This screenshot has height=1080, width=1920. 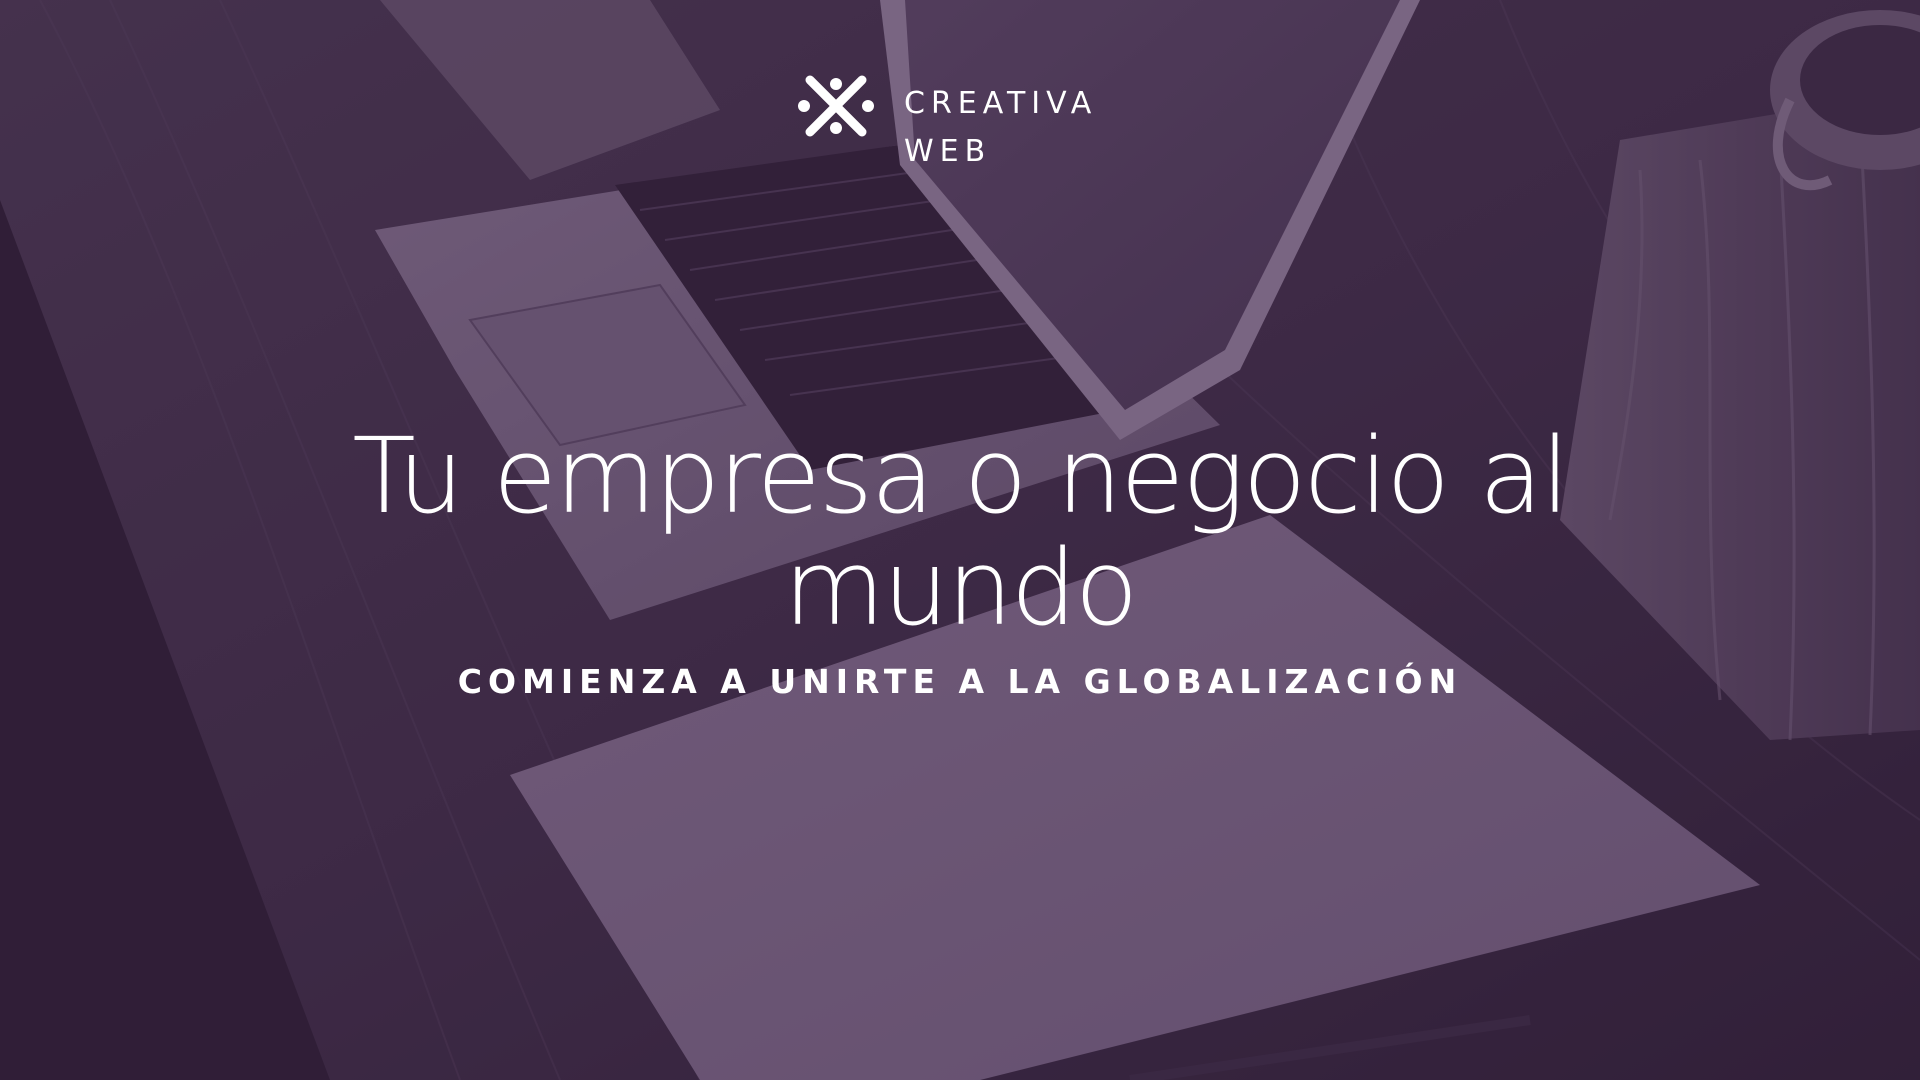 What do you see at coordinates (1001, 103) in the screenshot?
I see `brand-name-line1: CREATIVA` at bounding box center [1001, 103].